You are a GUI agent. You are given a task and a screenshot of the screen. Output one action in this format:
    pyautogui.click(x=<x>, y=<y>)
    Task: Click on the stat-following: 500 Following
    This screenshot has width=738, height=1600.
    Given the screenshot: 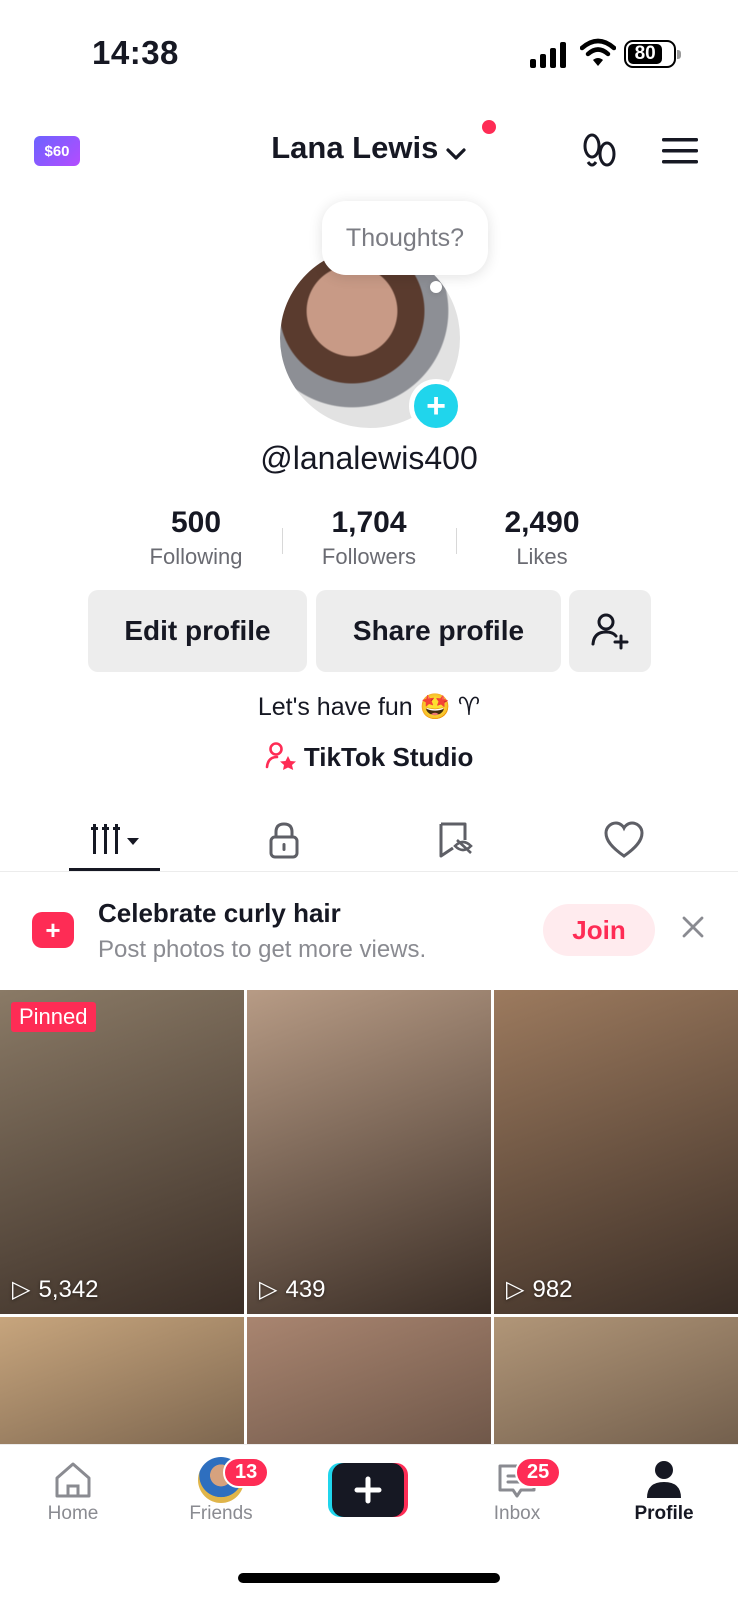 What is the action you would take?
    pyautogui.click(x=196, y=538)
    